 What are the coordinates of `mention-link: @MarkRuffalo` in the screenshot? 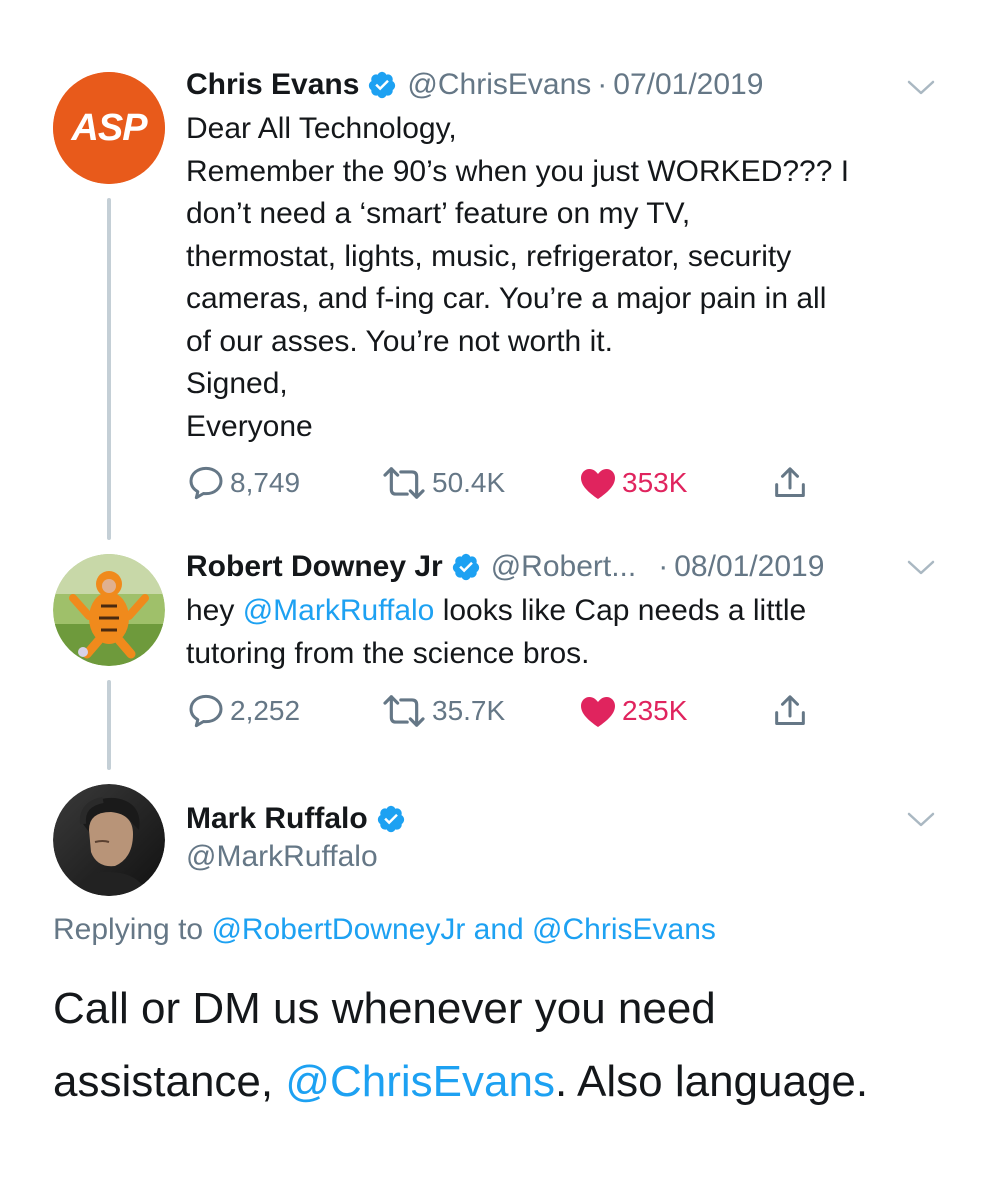 It's located at (339, 610).